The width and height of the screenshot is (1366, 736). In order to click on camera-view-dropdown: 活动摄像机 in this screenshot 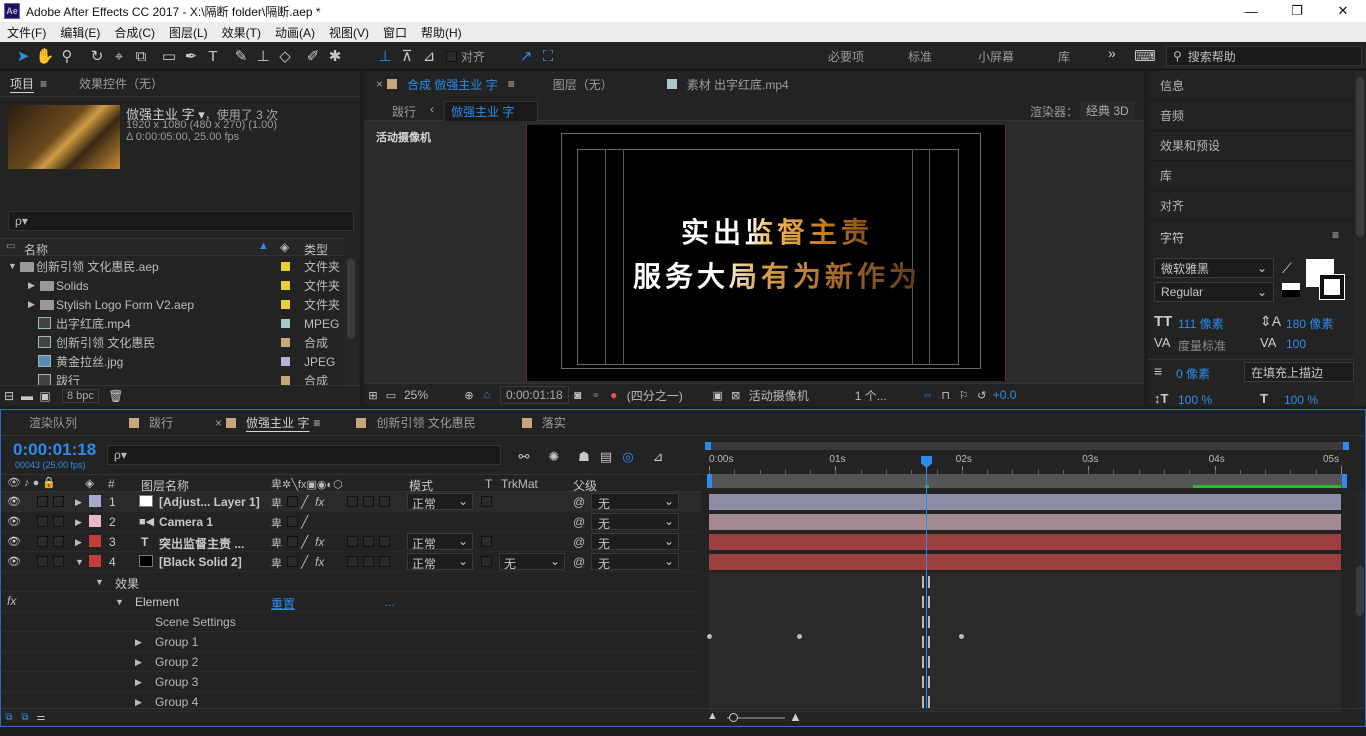, I will do `click(799, 395)`.